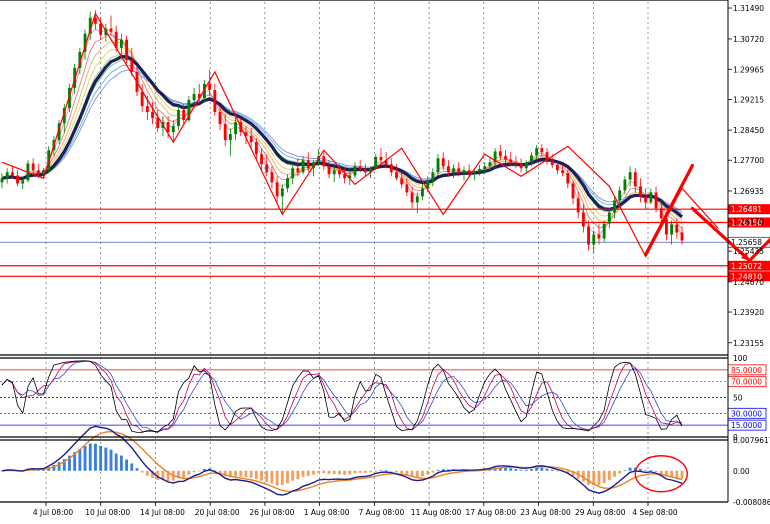 This screenshot has height=524, width=770. What do you see at coordinates (655, 512) in the screenshot?
I see `time-label: 4 Sep 08:00` at bounding box center [655, 512].